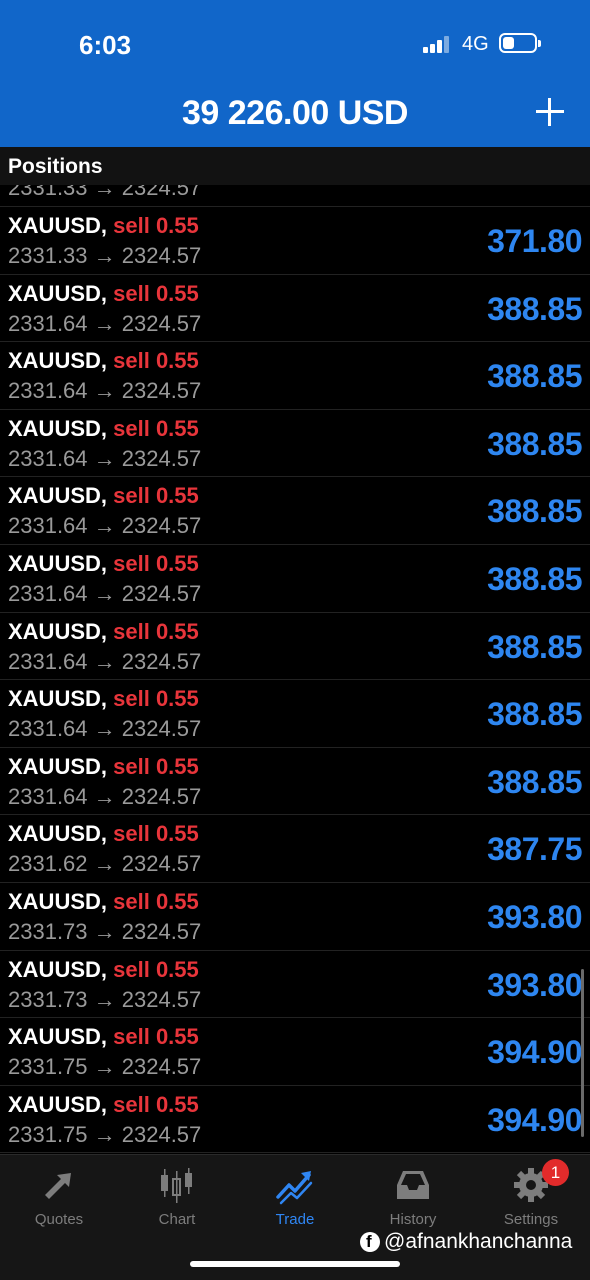 The image size is (590, 1280). Describe the element at coordinates (295, 849) in the screenshot. I see `position-row: XAUUSD, sell 0.55 2331.62 → 2324.57 387.75` at that location.